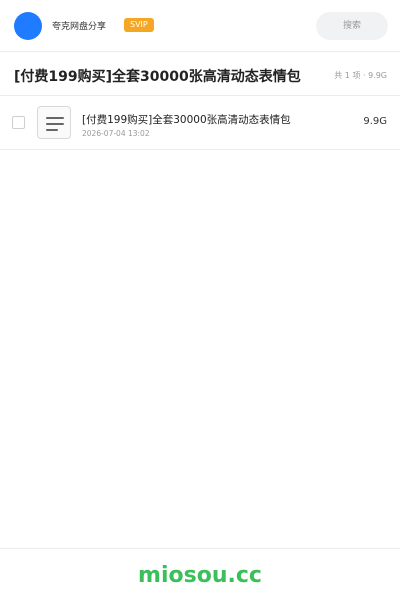 Image resolution: width=400 pixels, height=600 pixels. I want to click on search-input: 搜索, so click(352, 26).